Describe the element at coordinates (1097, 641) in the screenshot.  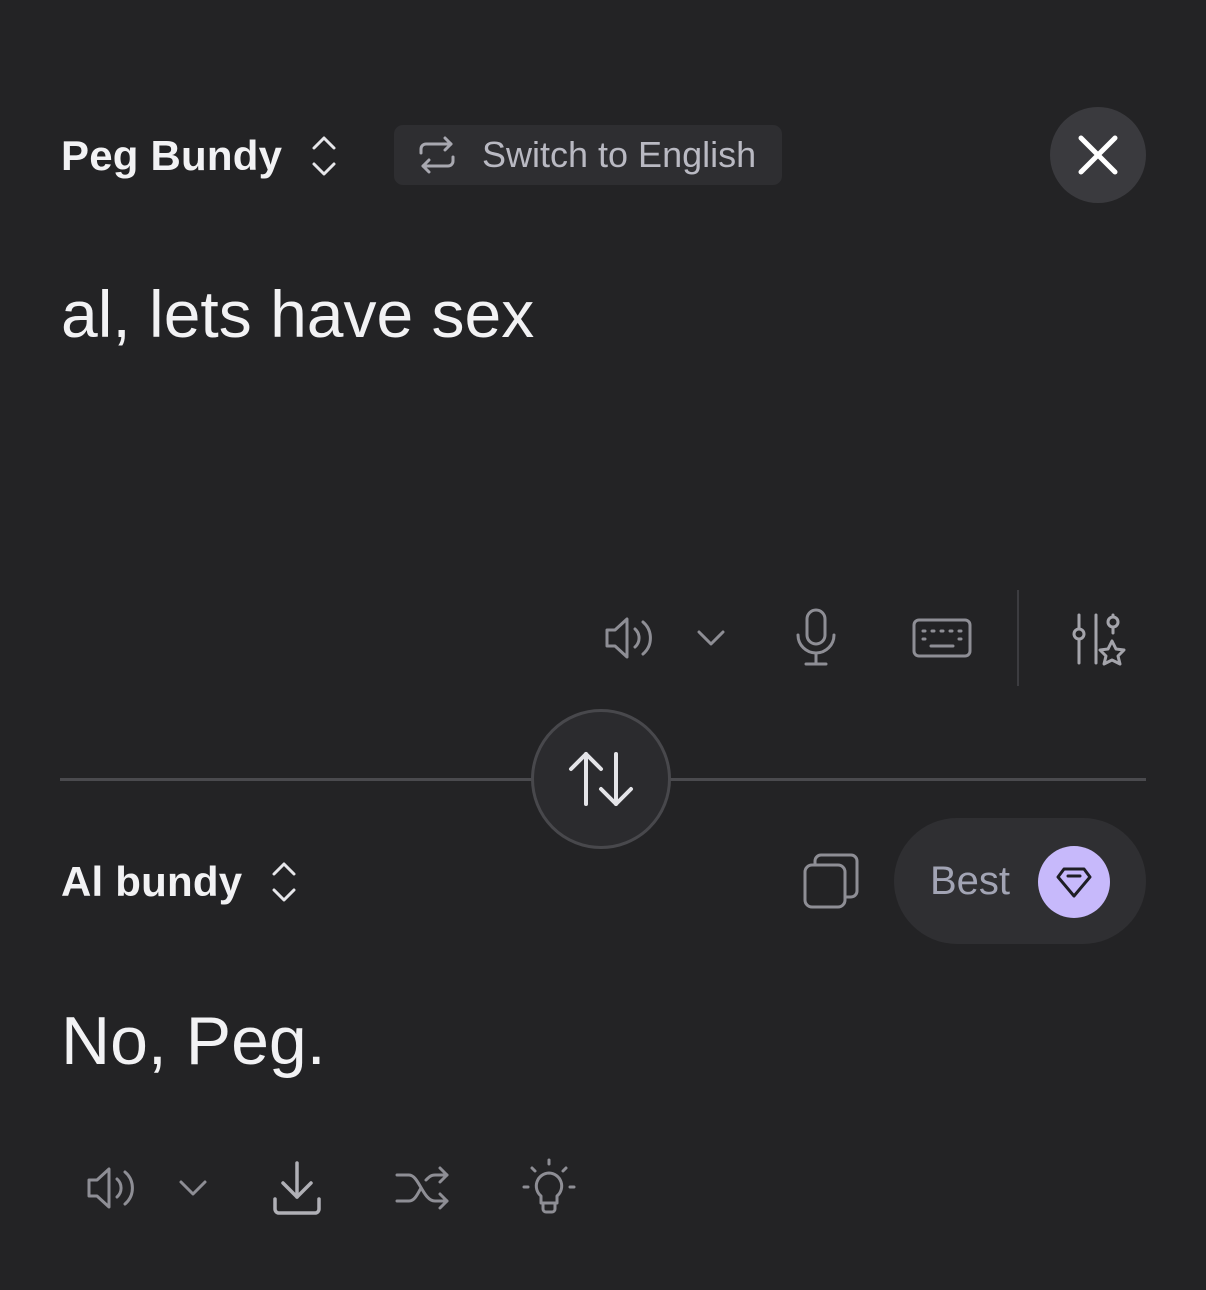
I see `sliders-star-icon` at that location.